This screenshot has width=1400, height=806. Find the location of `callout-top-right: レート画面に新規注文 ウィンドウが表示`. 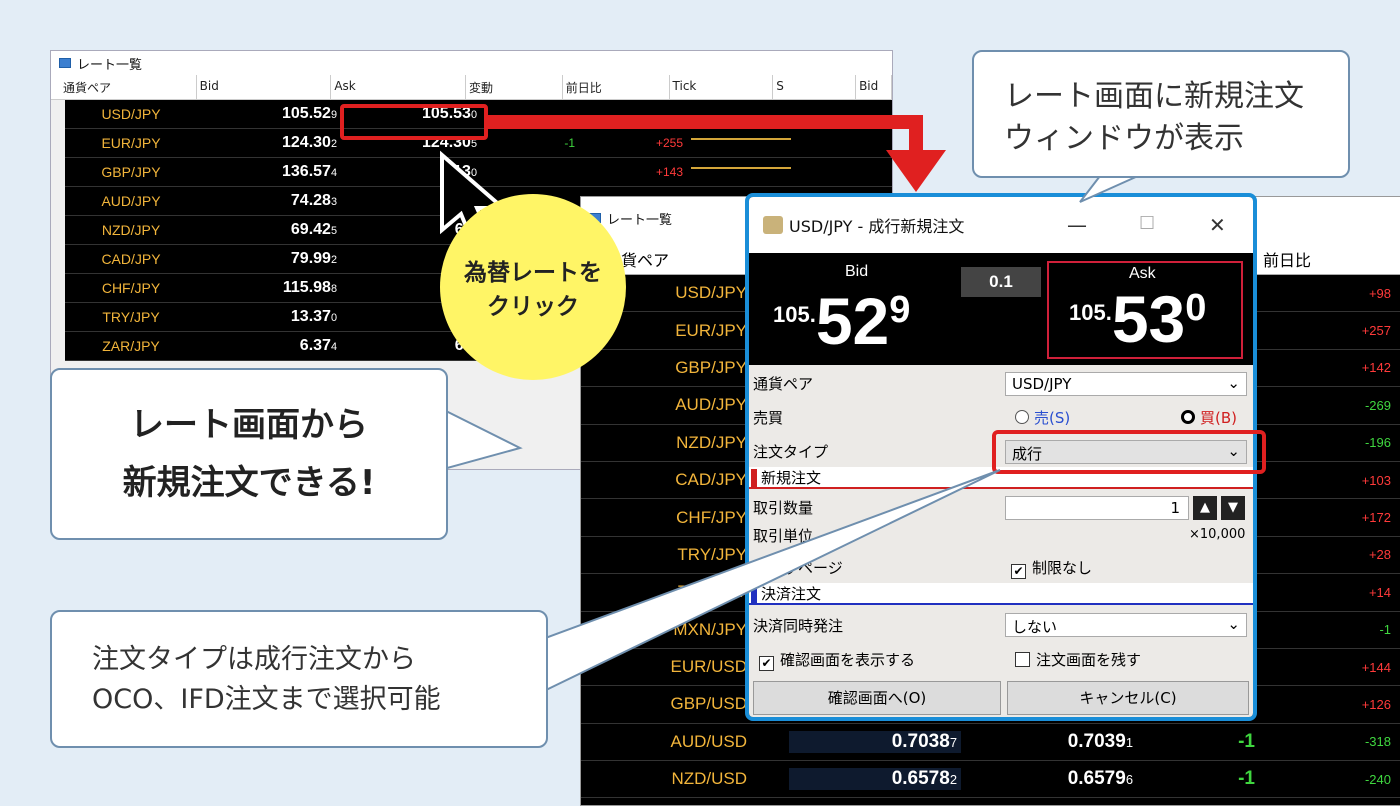

callout-top-right: レート画面に新規注文 ウィンドウが表示 is located at coordinates (1161, 114).